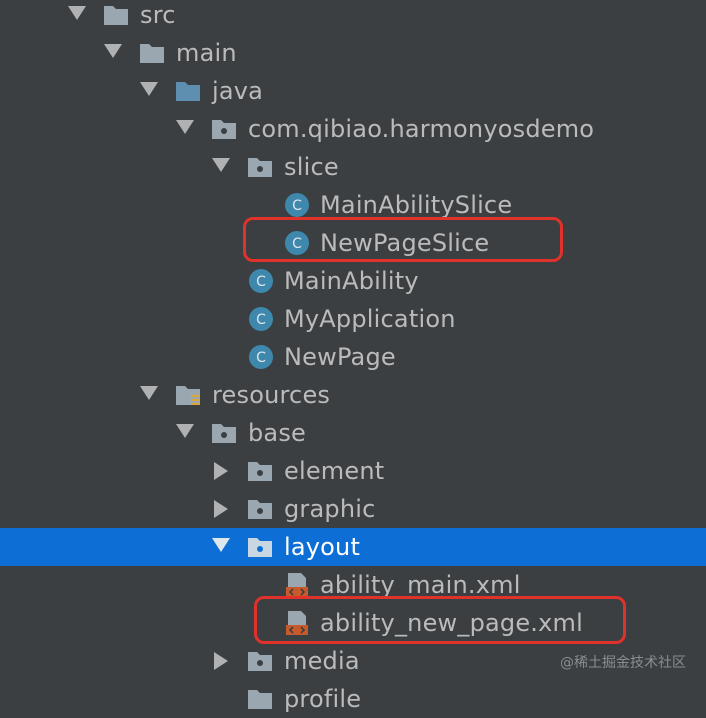 The image size is (706, 718). Describe the element at coordinates (322, 547) in the screenshot. I see `tree-item-label: layout` at that location.